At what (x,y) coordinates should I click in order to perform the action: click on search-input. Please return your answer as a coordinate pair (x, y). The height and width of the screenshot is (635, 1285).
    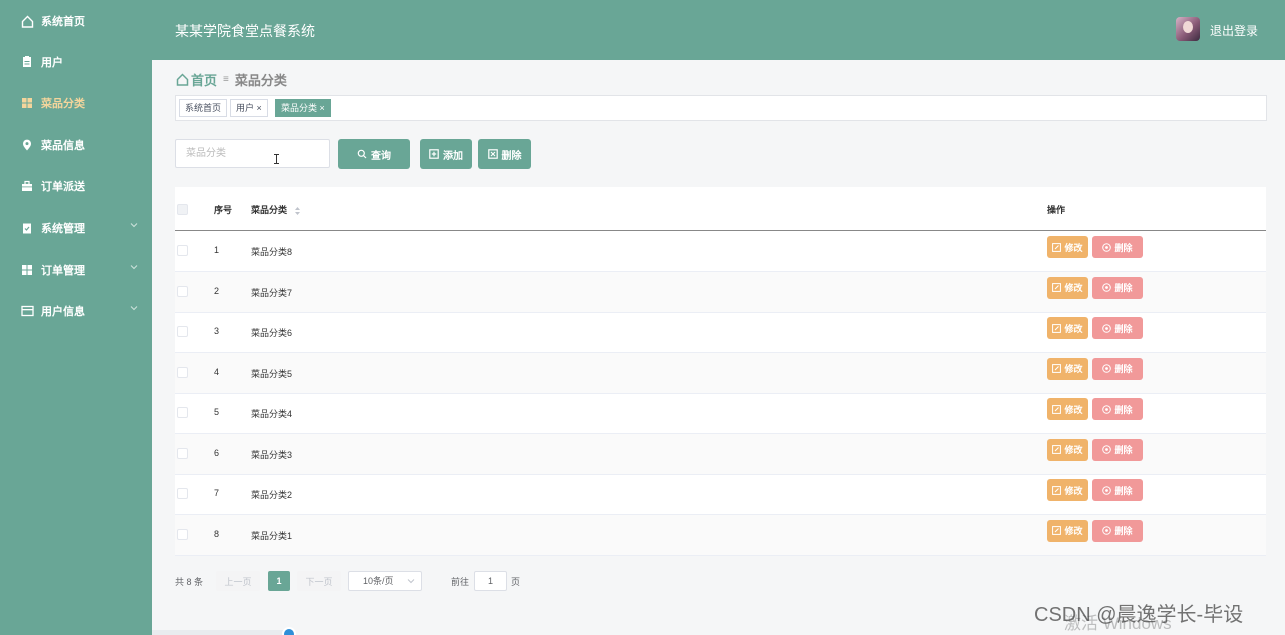
    Looking at the image, I should click on (252, 153).